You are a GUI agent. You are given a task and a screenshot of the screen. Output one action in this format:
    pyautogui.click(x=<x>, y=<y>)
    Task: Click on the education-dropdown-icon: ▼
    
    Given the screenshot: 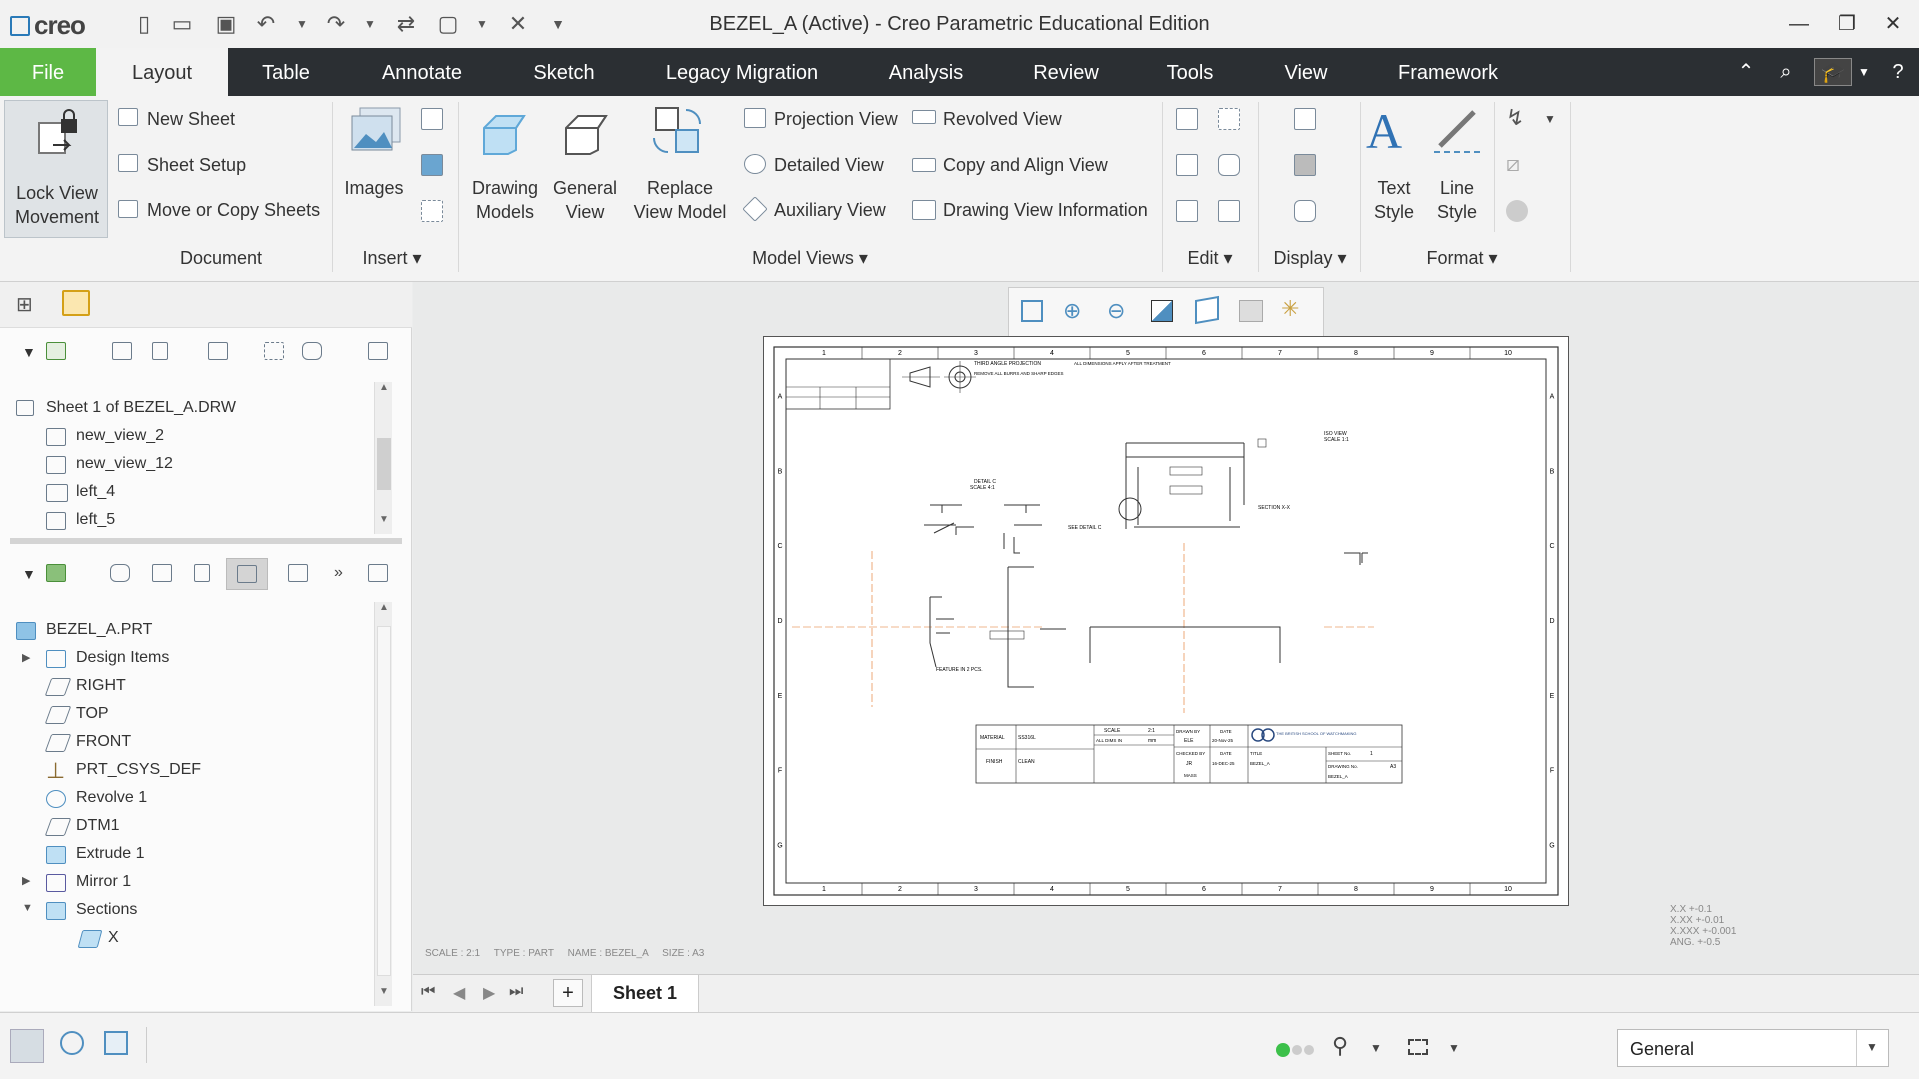 What is the action you would take?
    pyautogui.click(x=1864, y=72)
    